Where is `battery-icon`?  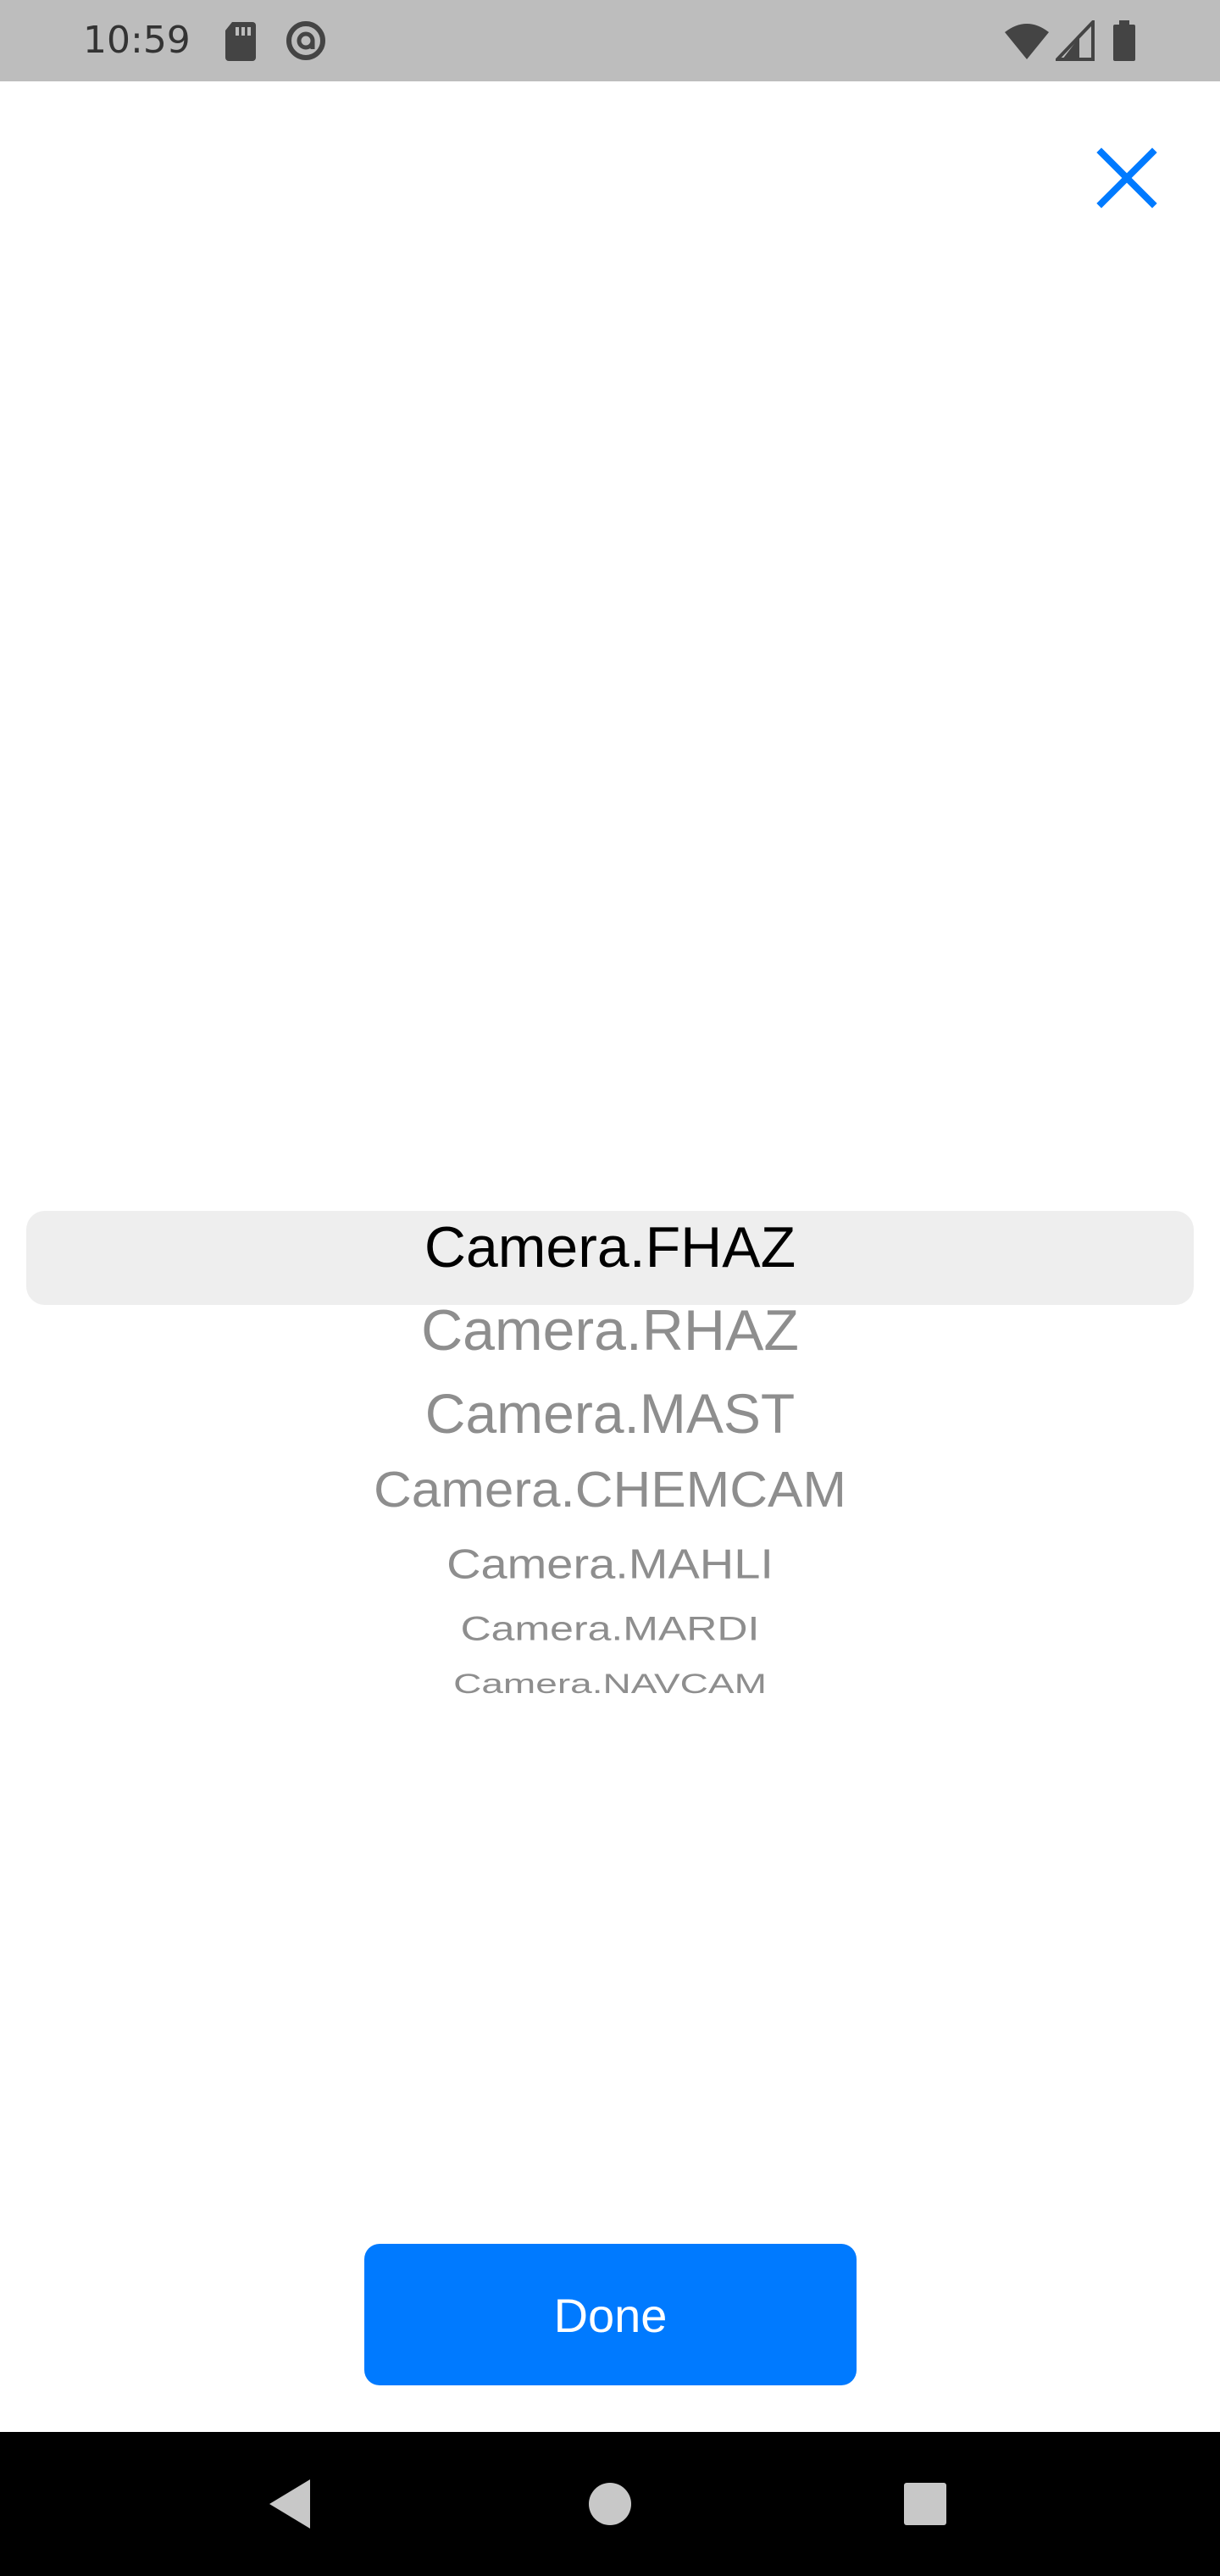 battery-icon is located at coordinates (1124, 40).